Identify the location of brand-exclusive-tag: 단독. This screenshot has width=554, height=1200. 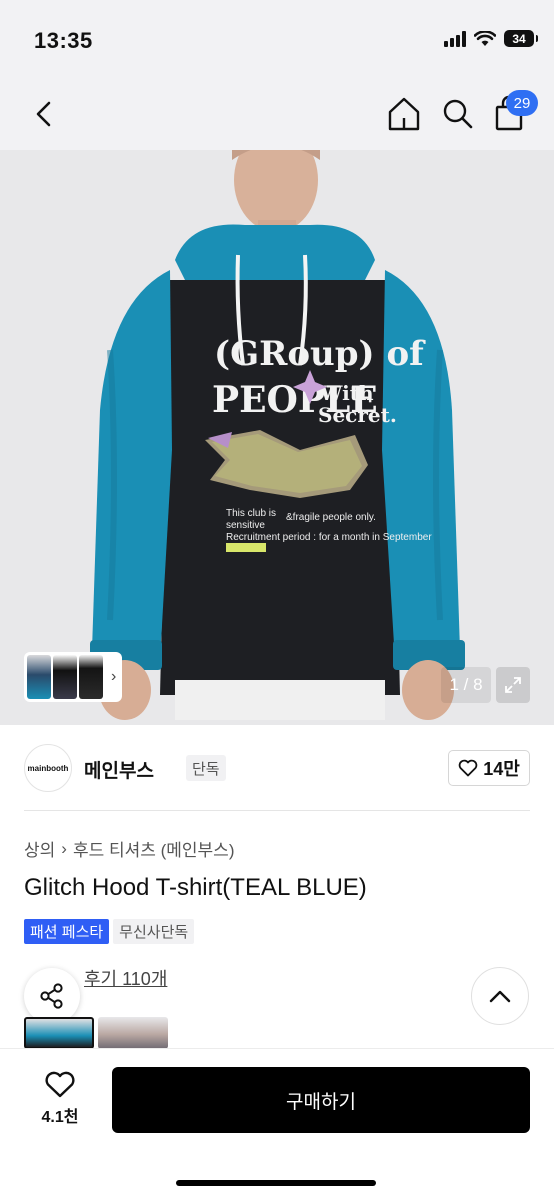
(206, 768).